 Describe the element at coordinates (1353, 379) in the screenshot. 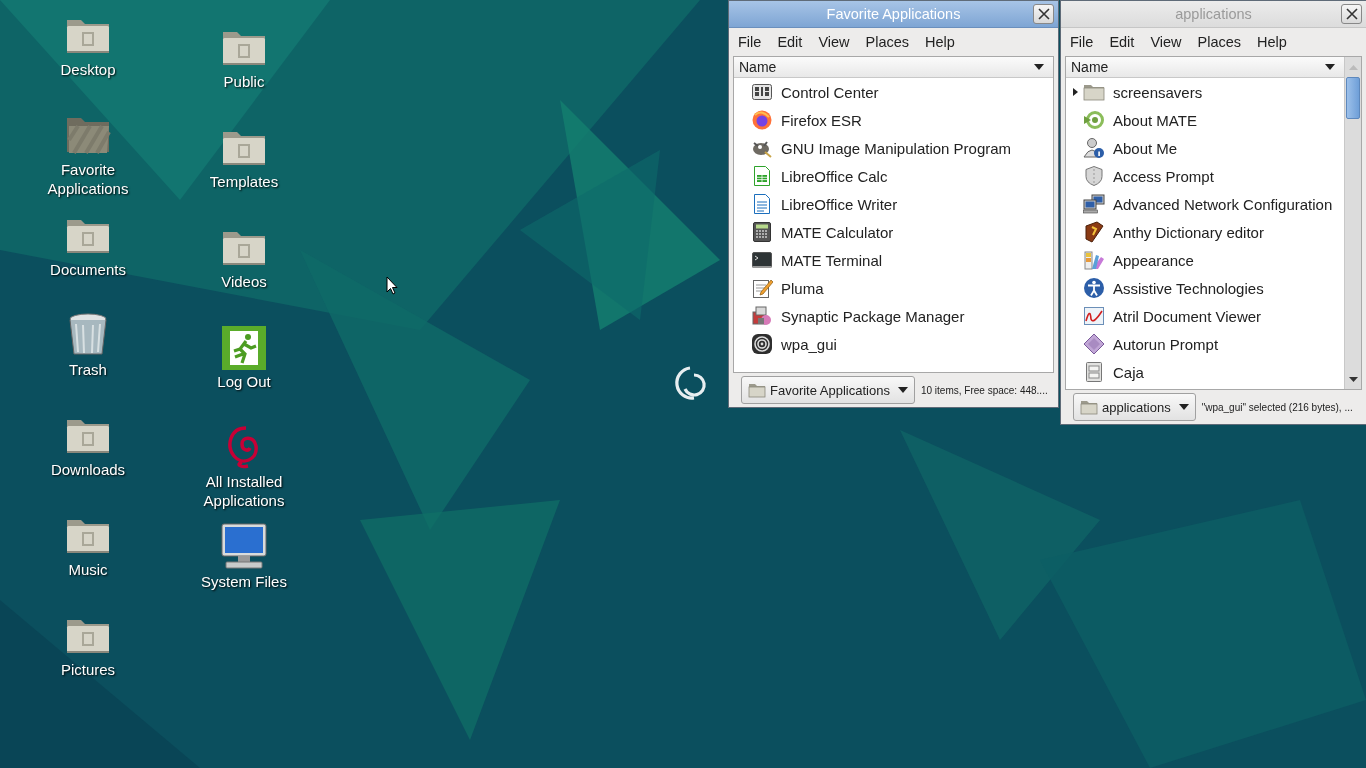

I see `scroll-down-icon` at that location.